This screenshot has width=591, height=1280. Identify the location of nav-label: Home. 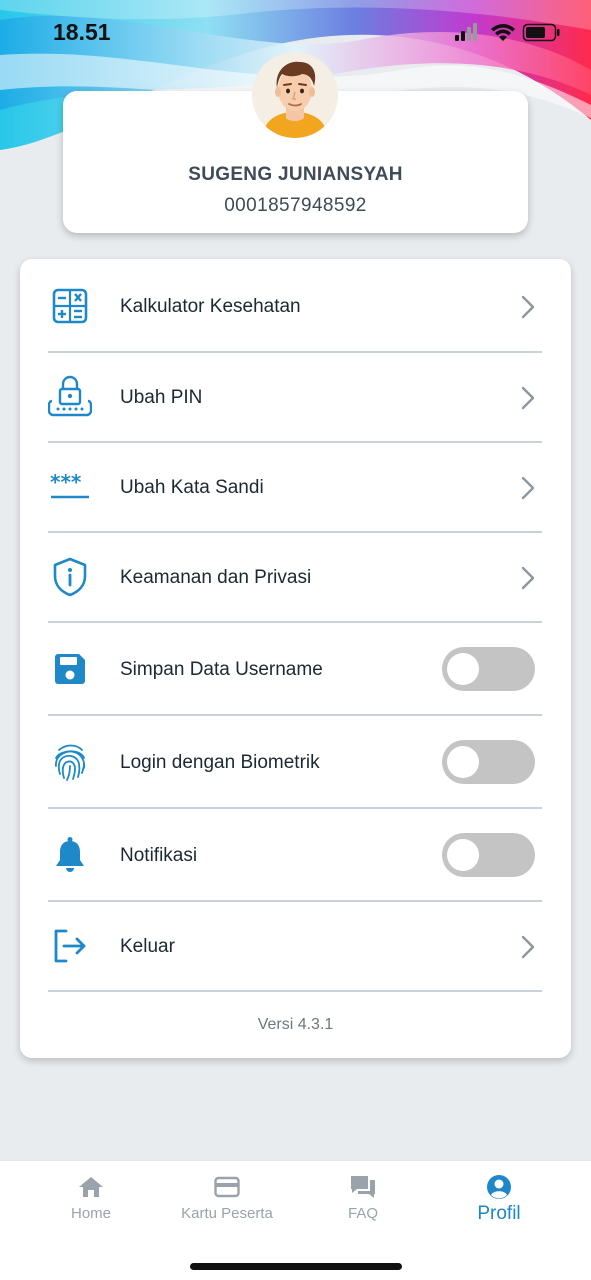
(90, 1213).